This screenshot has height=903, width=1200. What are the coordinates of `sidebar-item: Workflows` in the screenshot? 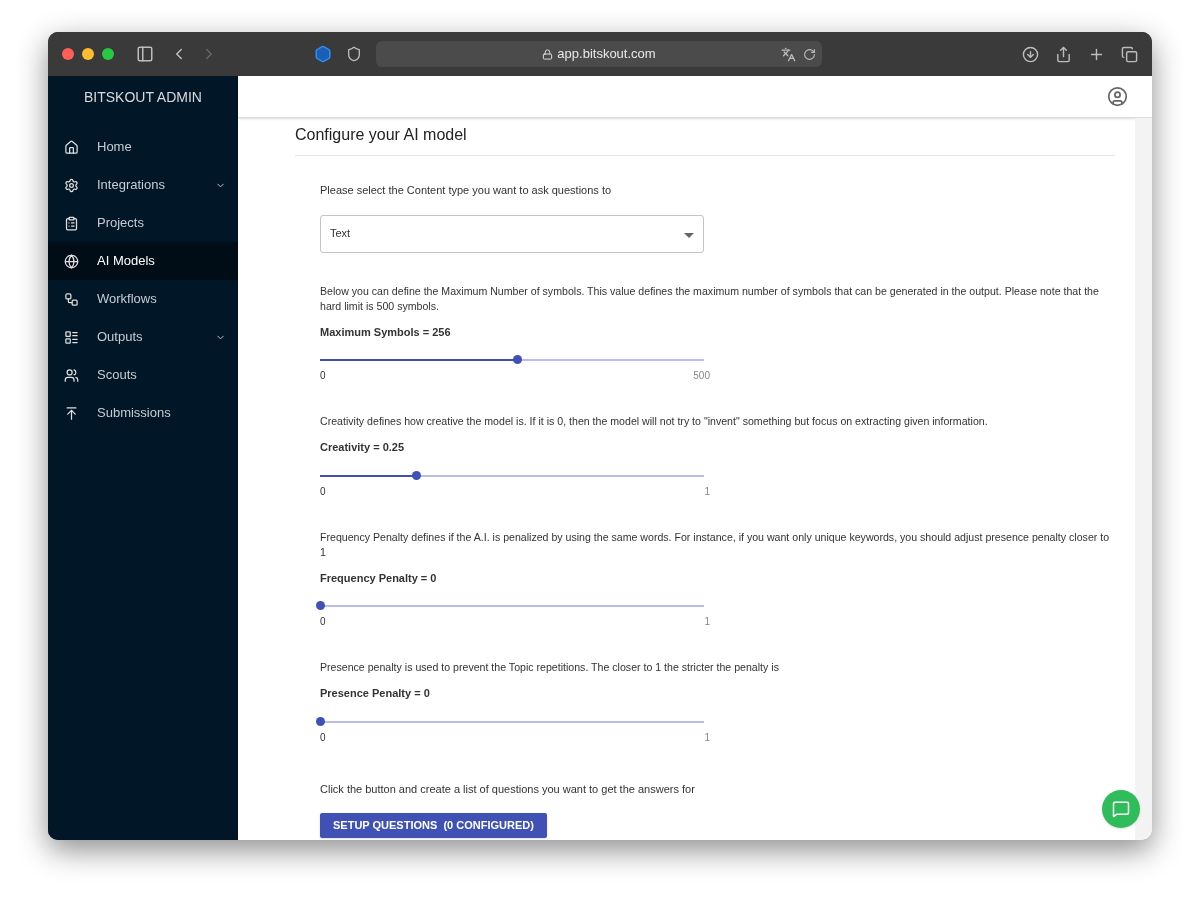 It's located at (143, 299).